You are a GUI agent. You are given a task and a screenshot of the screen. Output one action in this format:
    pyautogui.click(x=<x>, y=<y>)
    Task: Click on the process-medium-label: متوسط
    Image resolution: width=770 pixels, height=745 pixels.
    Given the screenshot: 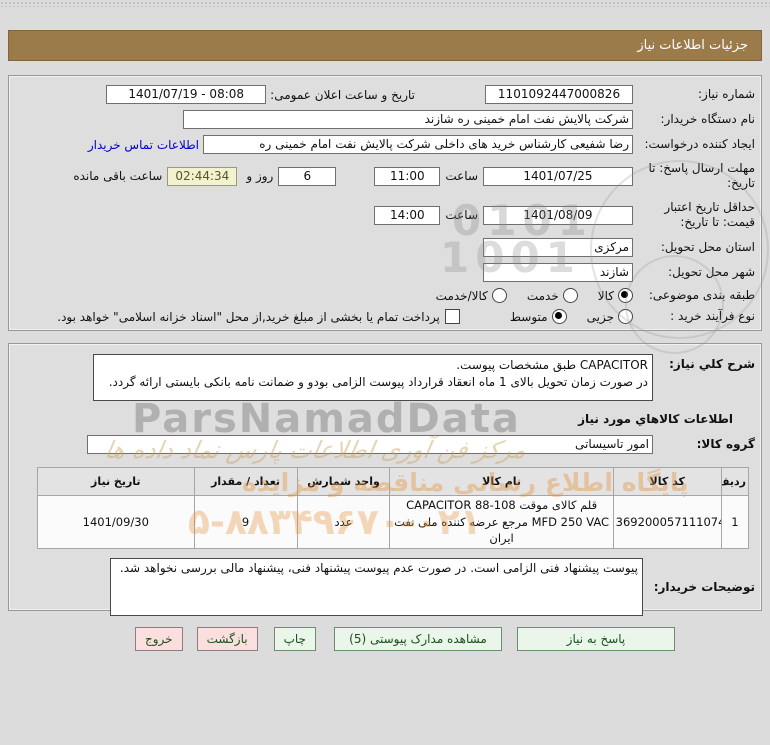 What is the action you would take?
    pyautogui.click(x=528, y=316)
    